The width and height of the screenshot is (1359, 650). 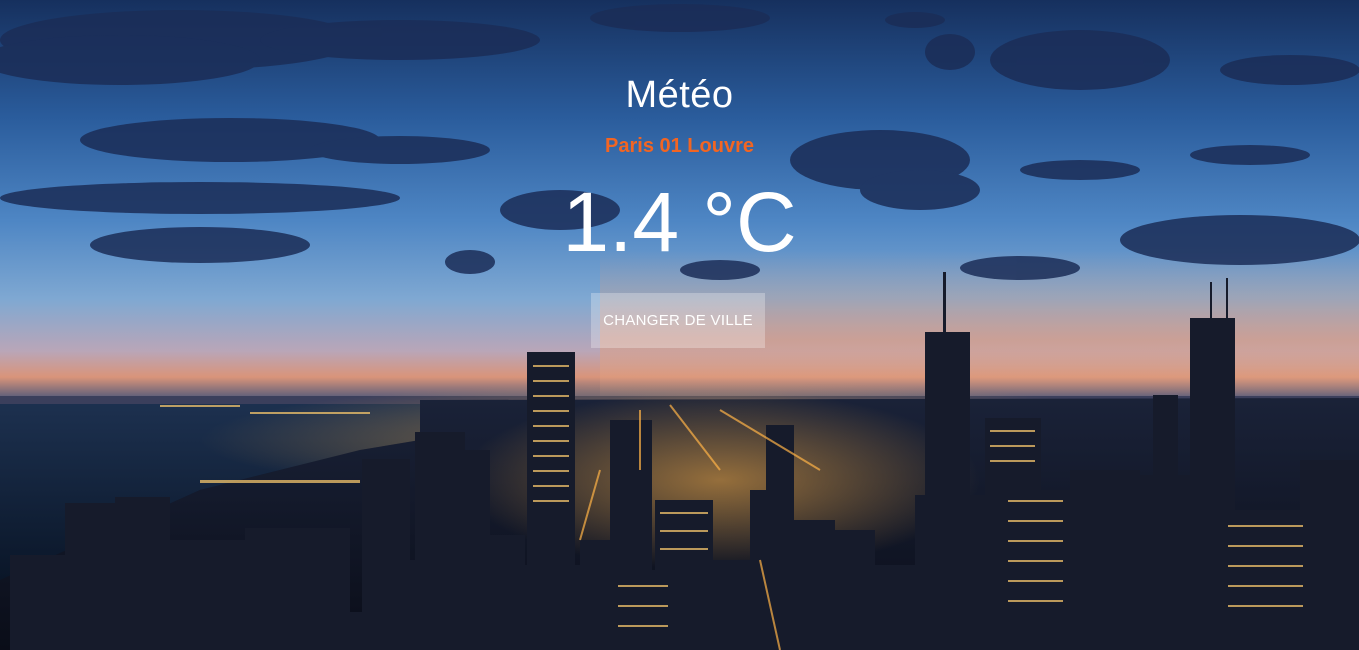 What do you see at coordinates (679, 222) in the screenshot?
I see `temperature-value: 1.4 °C` at bounding box center [679, 222].